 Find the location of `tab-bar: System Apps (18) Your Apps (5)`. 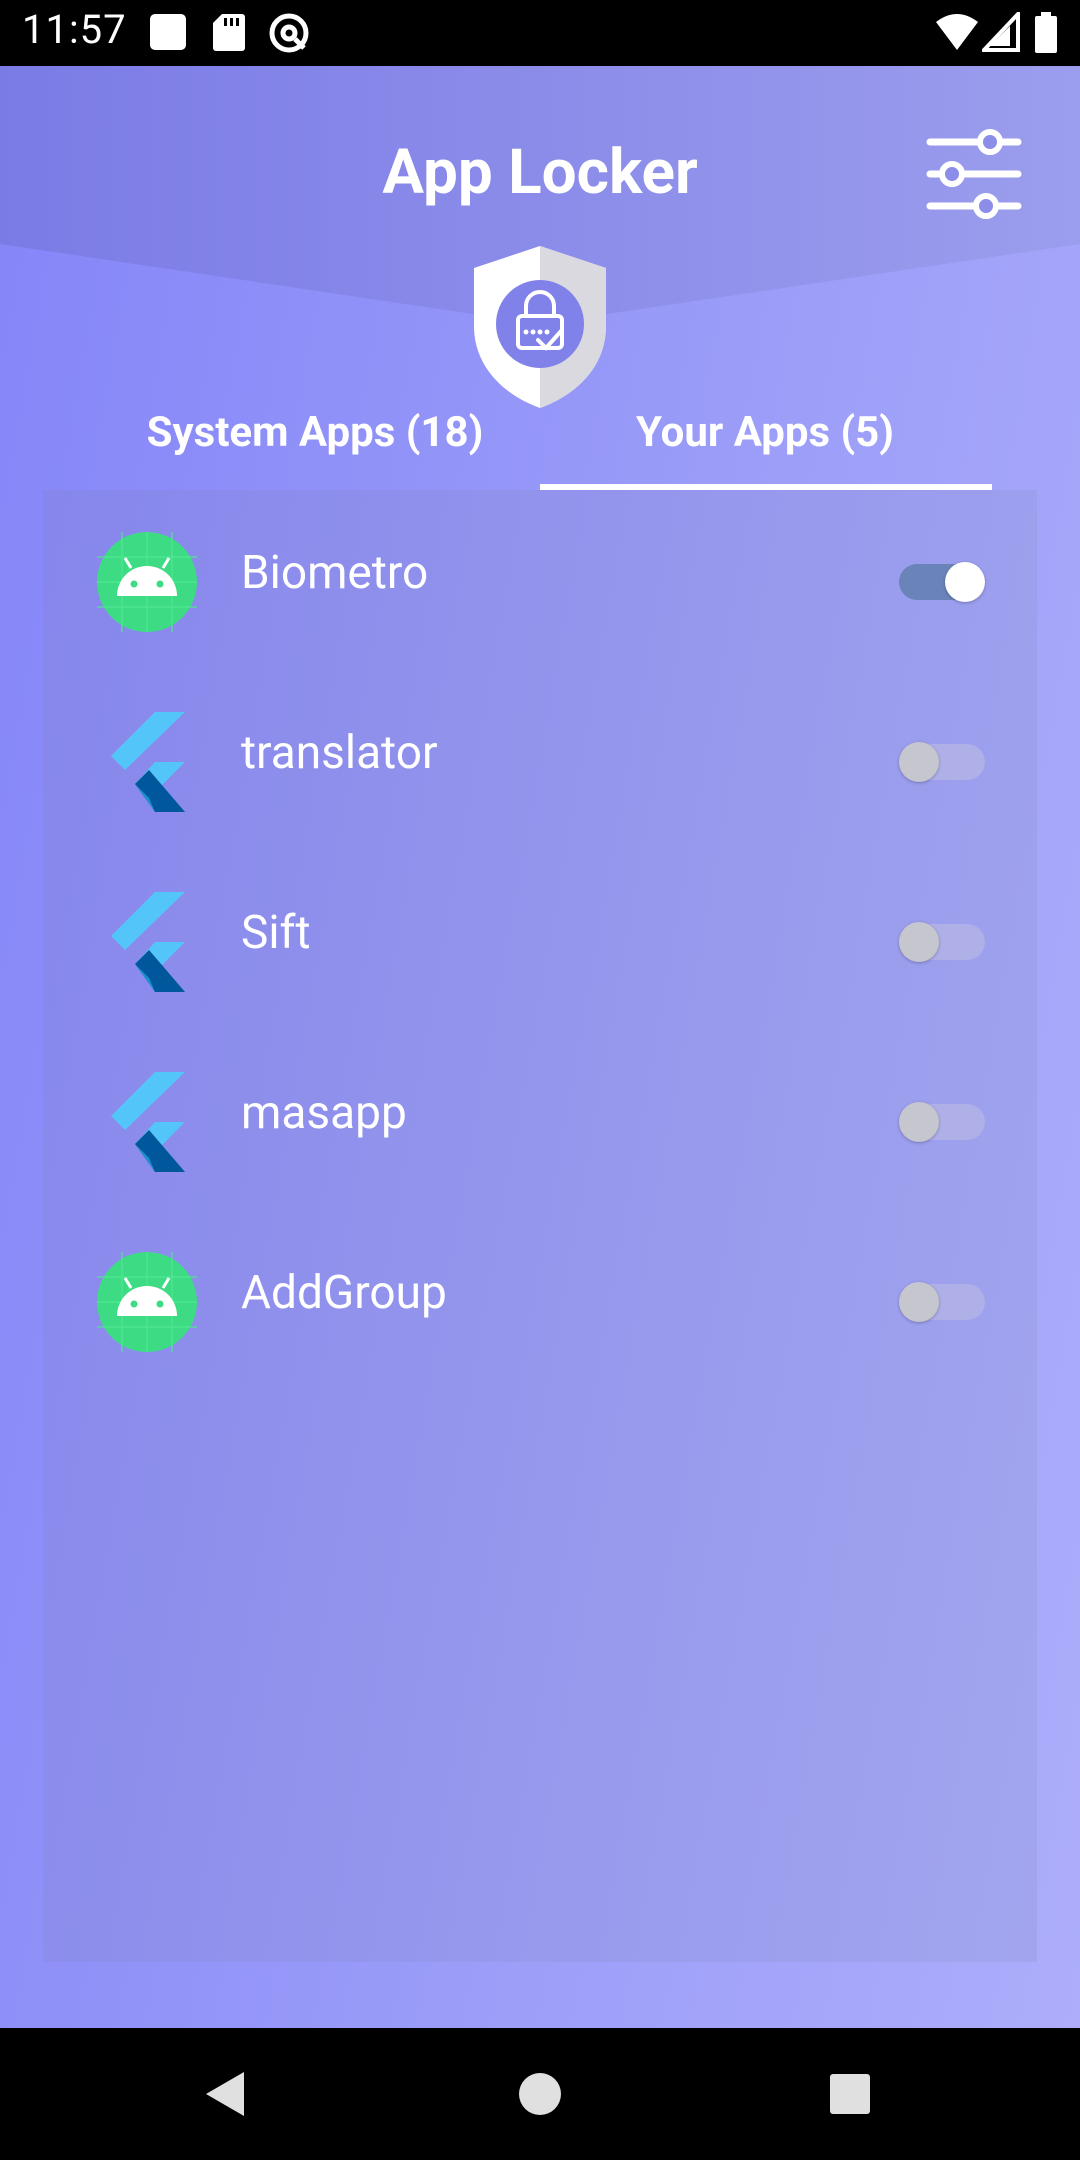

tab-bar: System Apps (18) Your Apps (5) is located at coordinates (540, 437).